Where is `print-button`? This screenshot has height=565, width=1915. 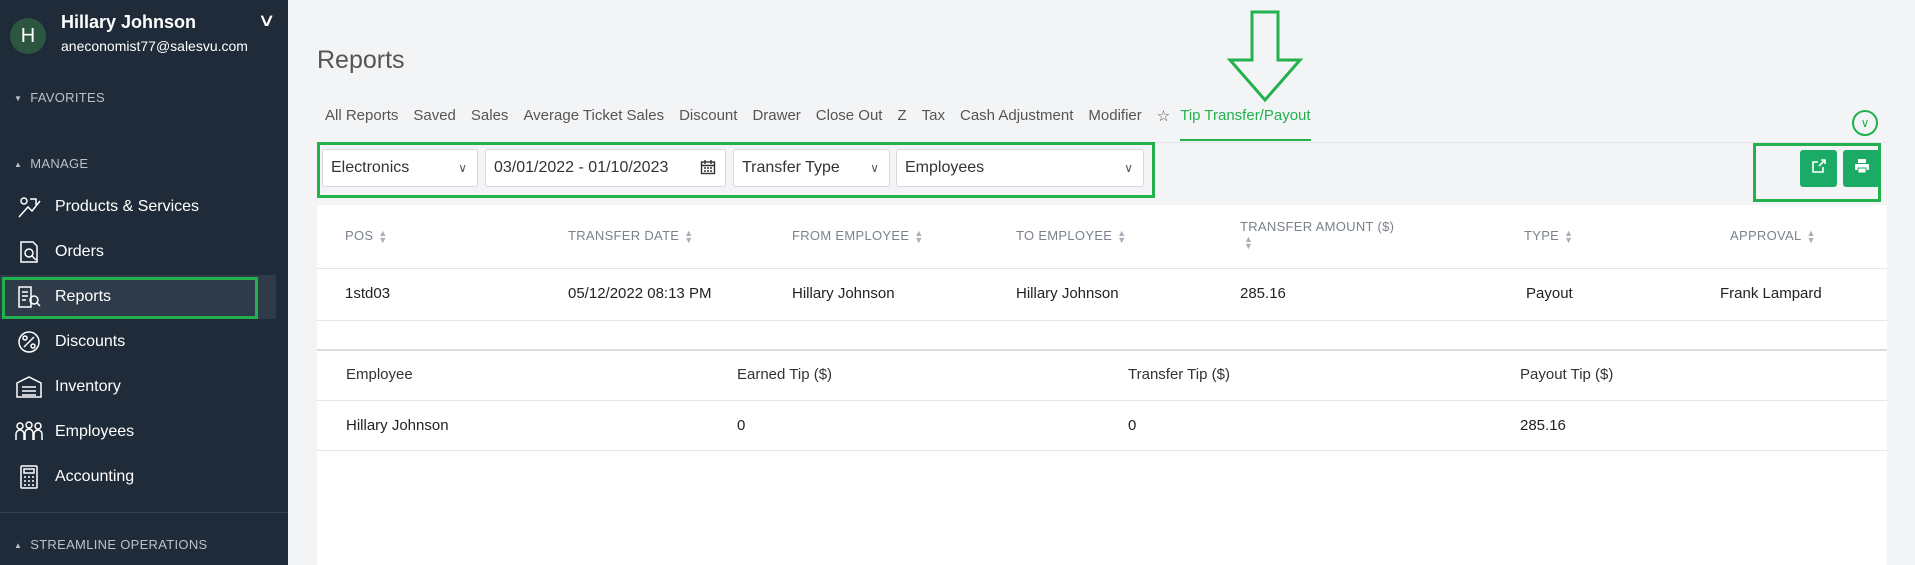
print-button is located at coordinates (1861, 168).